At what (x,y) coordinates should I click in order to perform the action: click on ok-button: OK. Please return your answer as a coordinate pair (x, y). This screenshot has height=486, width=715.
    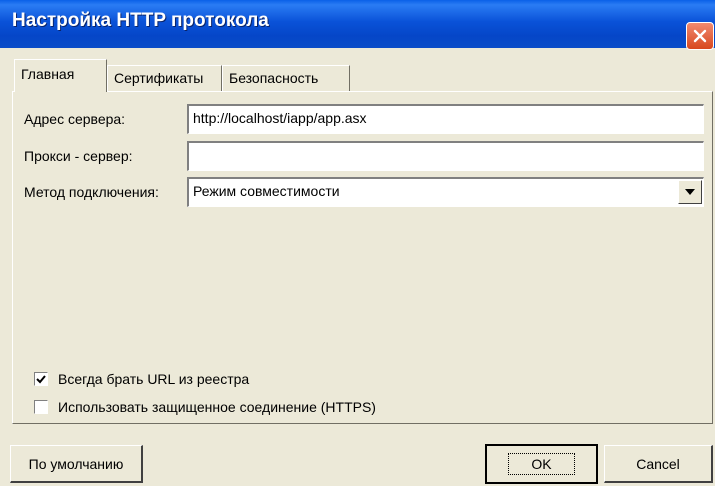
    Looking at the image, I should click on (541, 464).